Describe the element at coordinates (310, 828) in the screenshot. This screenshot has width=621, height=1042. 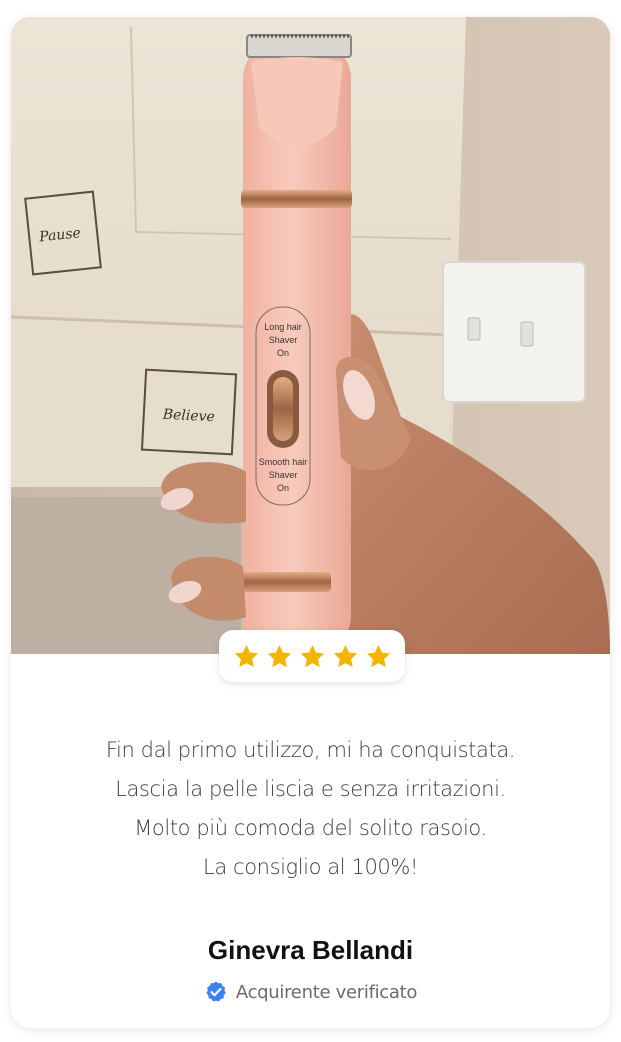
I see `review-text-line: Molto più comoda del solito rasoio.` at that location.